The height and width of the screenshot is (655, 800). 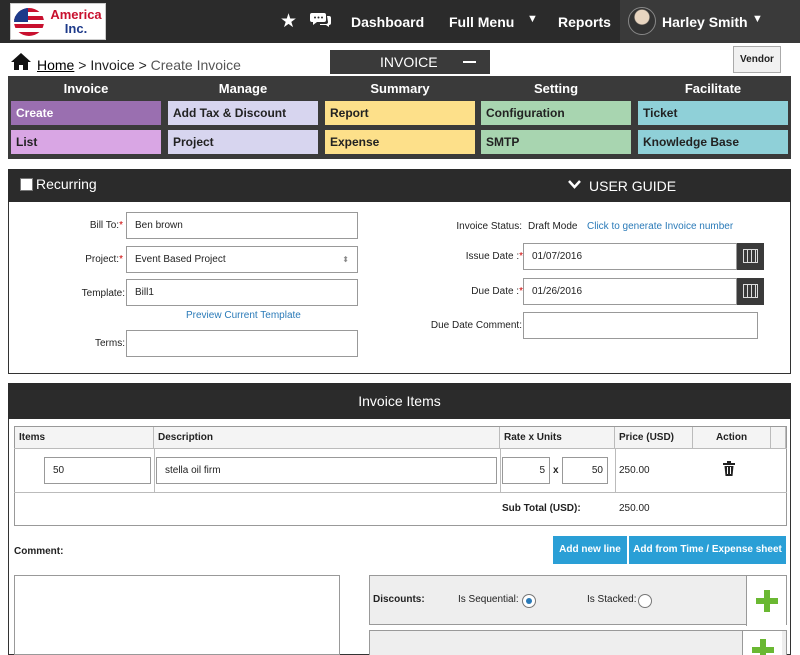 I want to click on add-new-line-button: Add new line, so click(x=590, y=550).